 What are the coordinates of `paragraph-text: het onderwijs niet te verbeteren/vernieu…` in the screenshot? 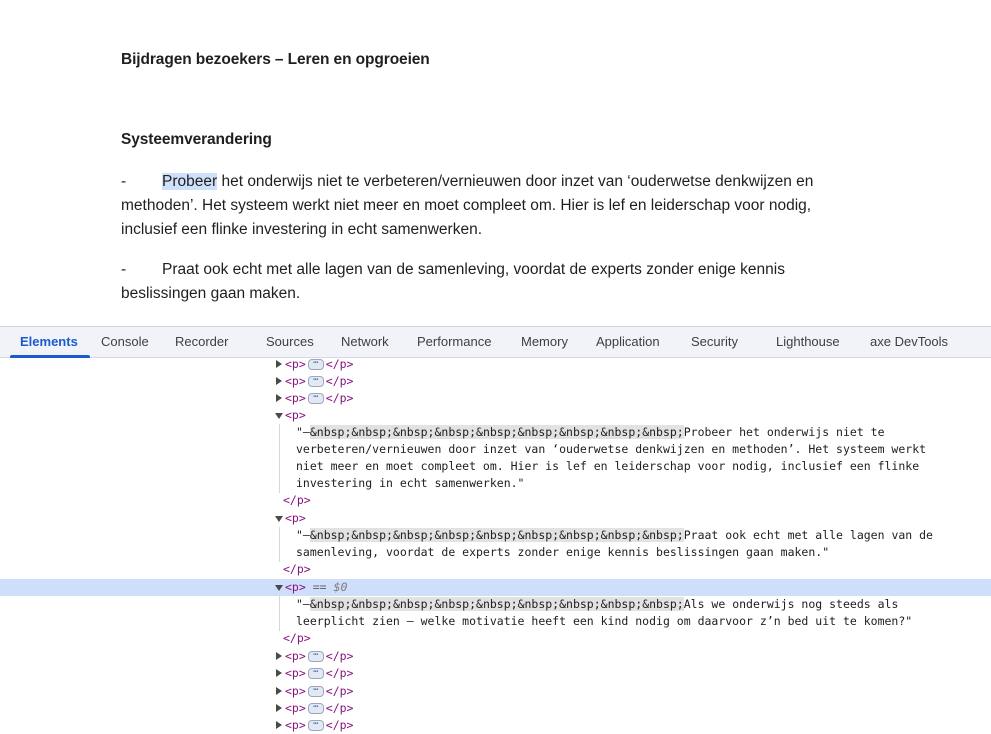 It's located at (515, 181).